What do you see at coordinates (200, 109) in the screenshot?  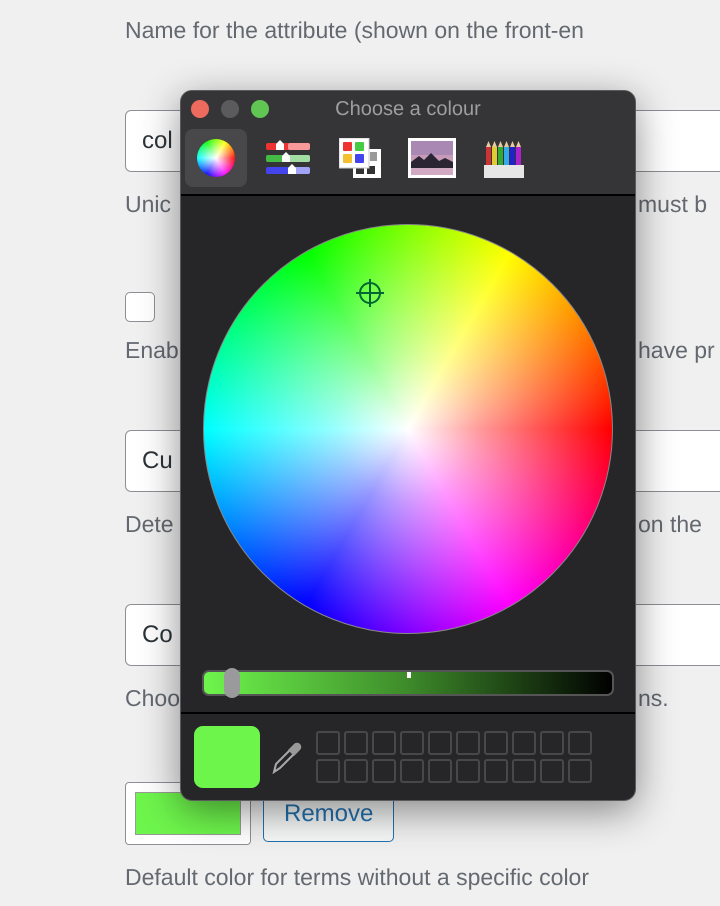 I see `close-window-button` at bounding box center [200, 109].